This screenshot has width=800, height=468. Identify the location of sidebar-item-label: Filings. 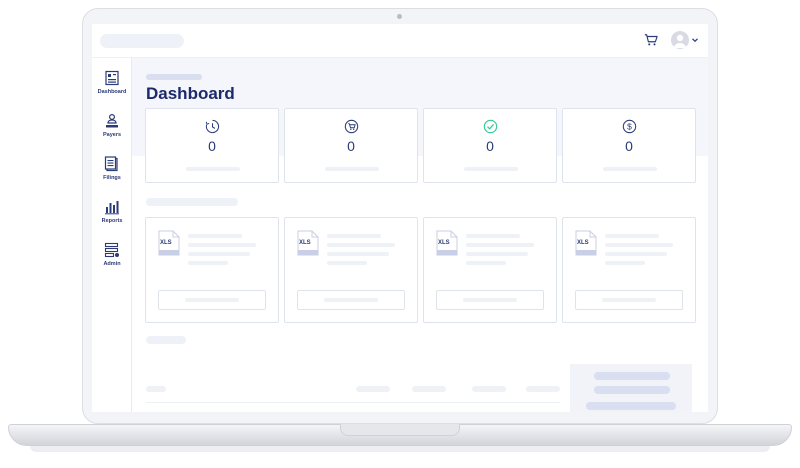
(112, 178).